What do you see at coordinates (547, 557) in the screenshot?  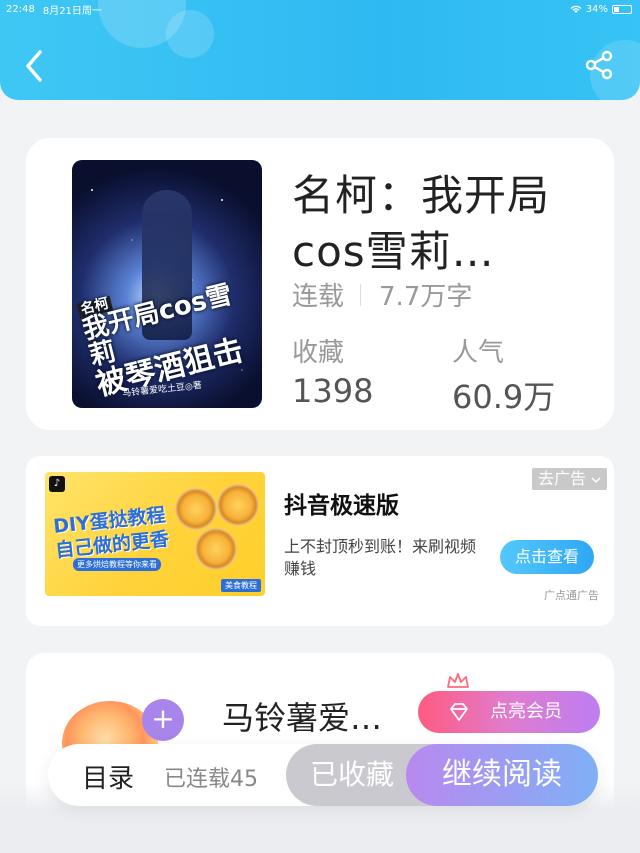 I see `ad-view-button: 点击查看` at bounding box center [547, 557].